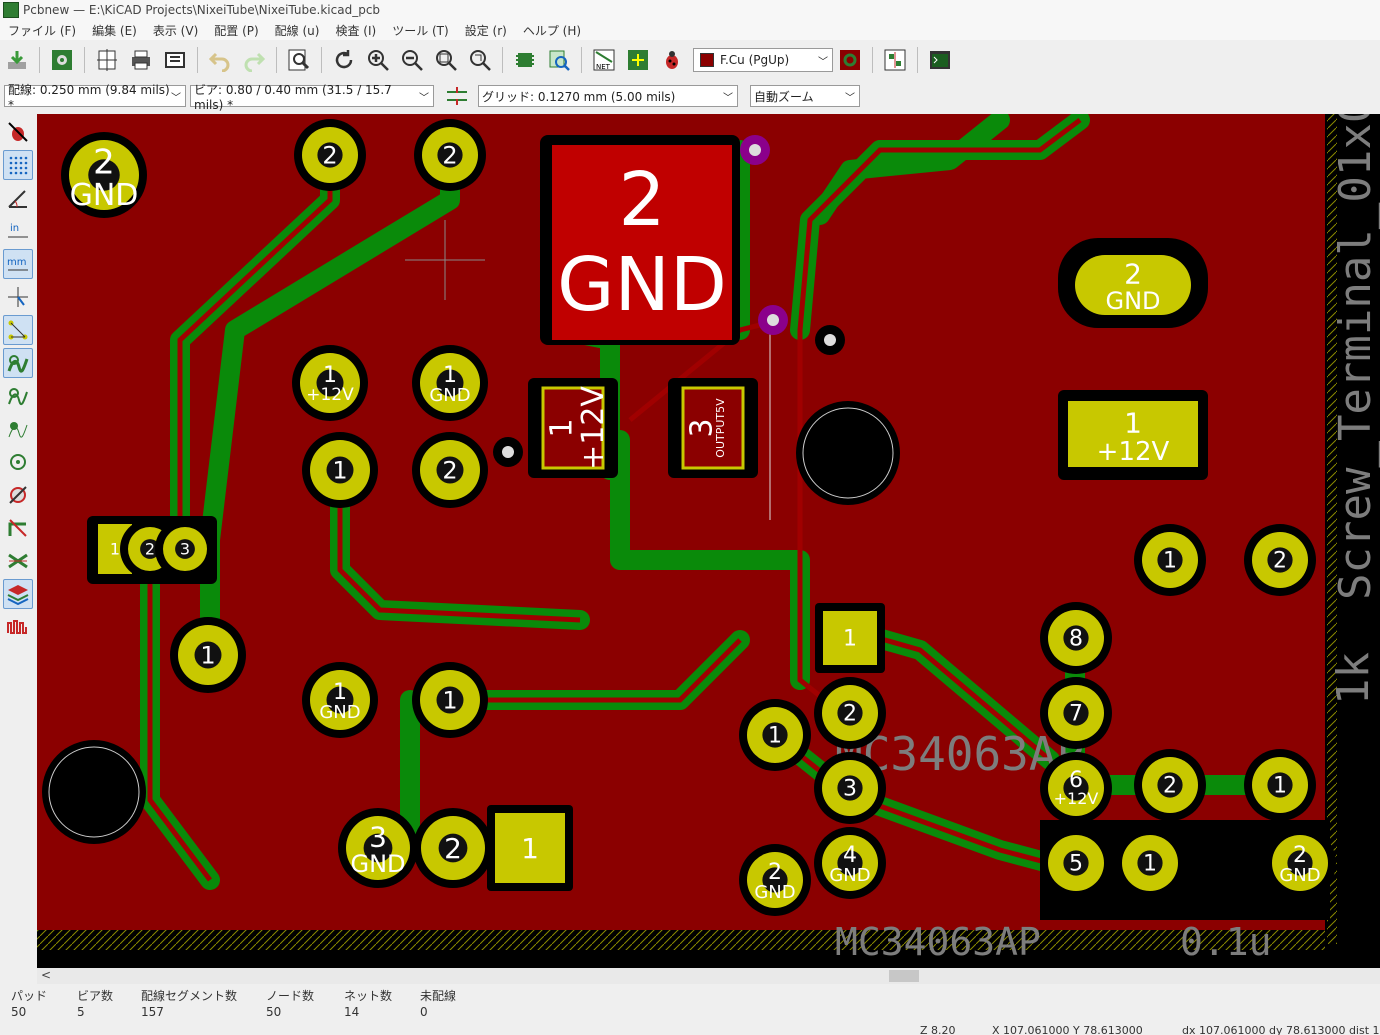 This screenshot has height=1035, width=1380. I want to click on track-sketch-toggle, so click(18, 528).